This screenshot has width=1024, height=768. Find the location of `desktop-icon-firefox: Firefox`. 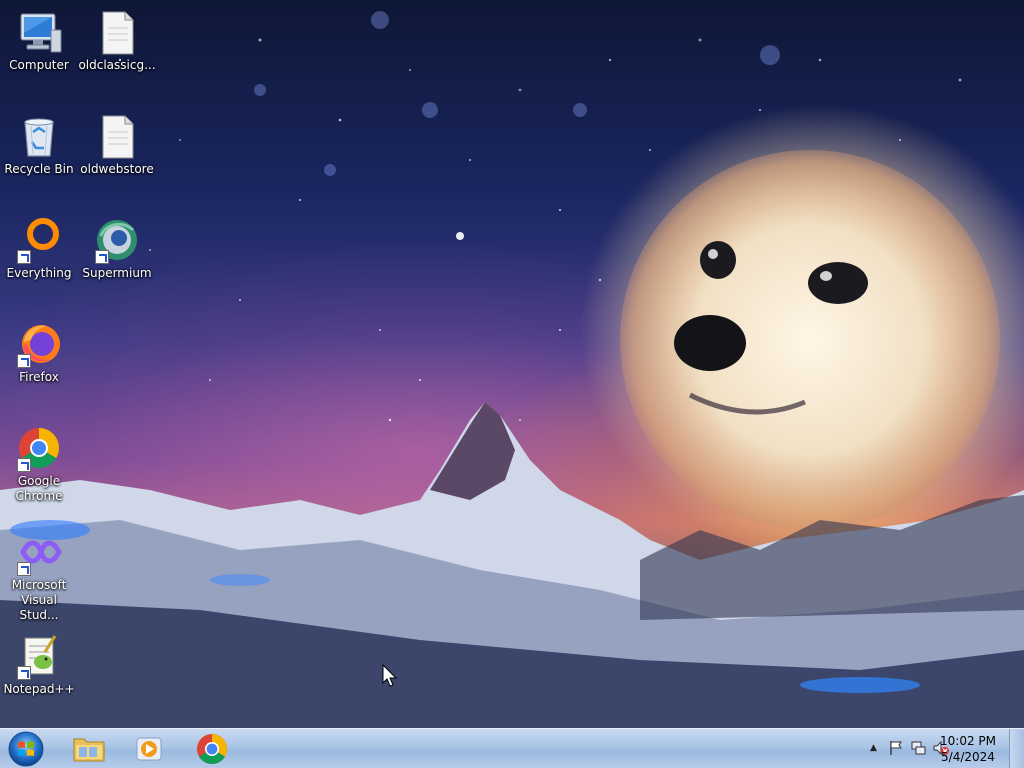

desktop-icon-firefox: Firefox is located at coordinates (39, 352).